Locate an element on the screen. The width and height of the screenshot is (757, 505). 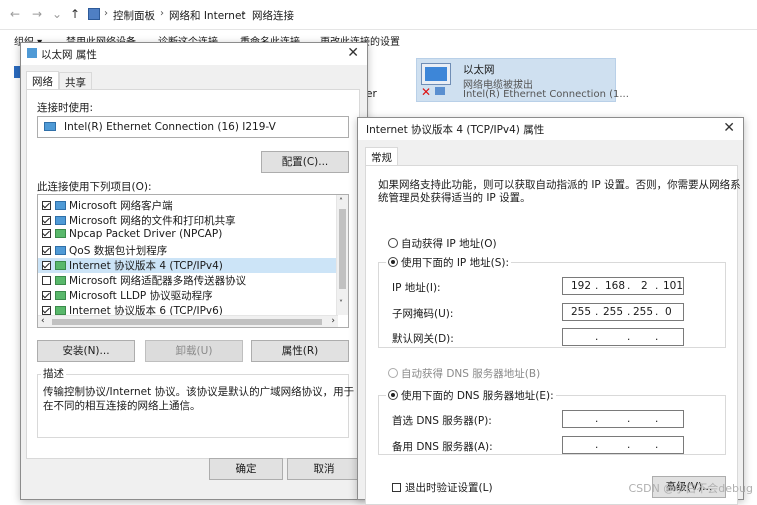
up-arrow-icon: ↑ is located at coordinates (75, 14).